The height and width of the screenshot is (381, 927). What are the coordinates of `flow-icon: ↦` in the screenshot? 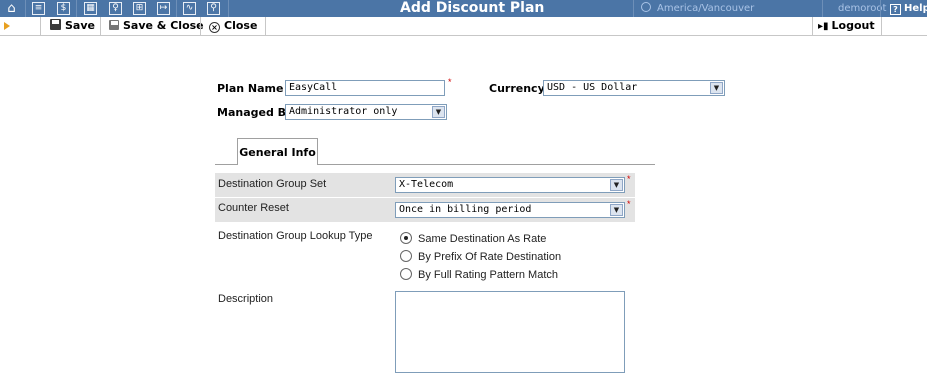 It's located at (163, 8).